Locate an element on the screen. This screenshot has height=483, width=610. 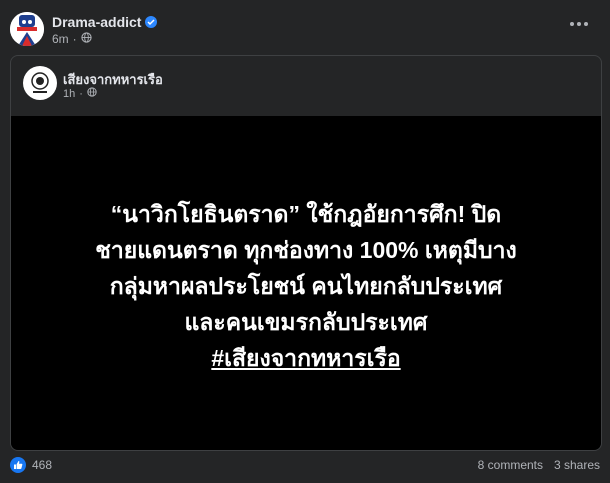
page-avatar is located at coordinates (40, 83).